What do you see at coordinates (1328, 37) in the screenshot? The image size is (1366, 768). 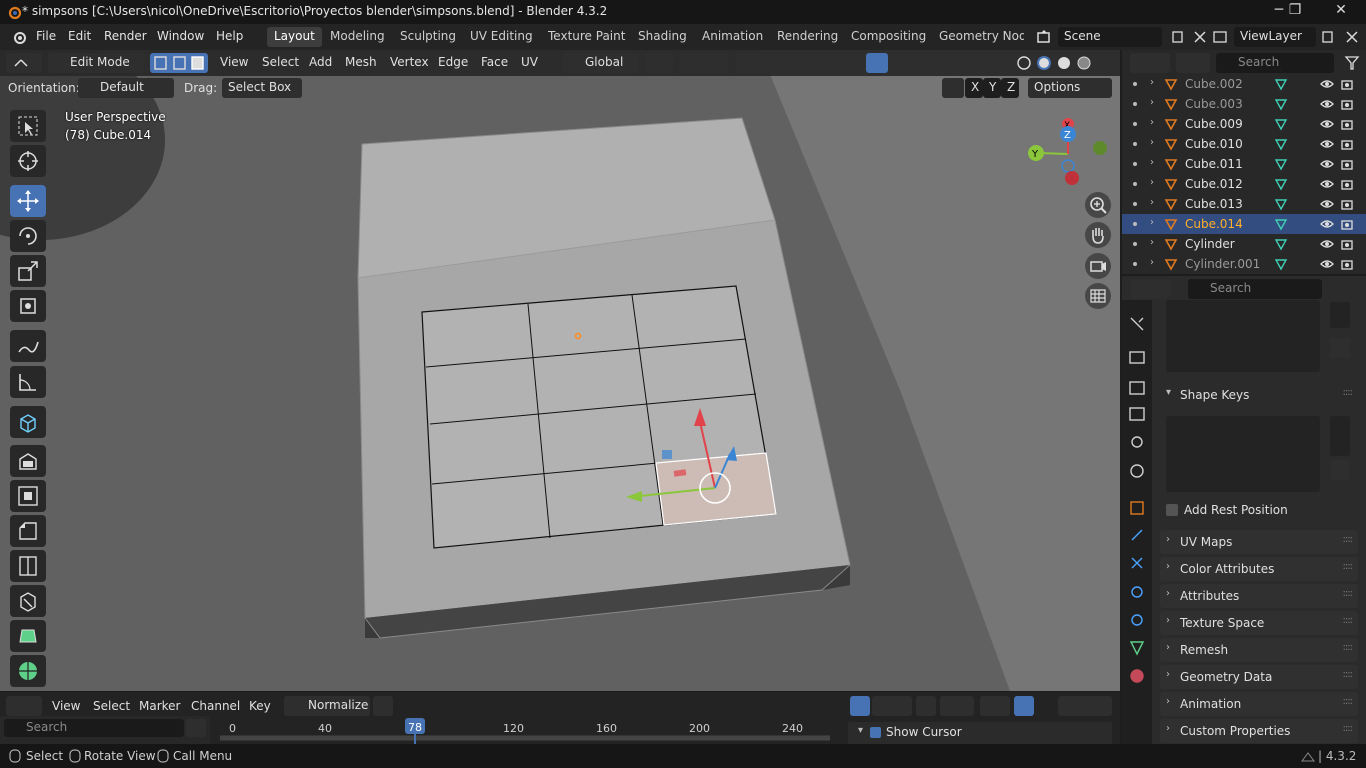 I see `new-view-layer-icon` at bounding box center [1328, 37].